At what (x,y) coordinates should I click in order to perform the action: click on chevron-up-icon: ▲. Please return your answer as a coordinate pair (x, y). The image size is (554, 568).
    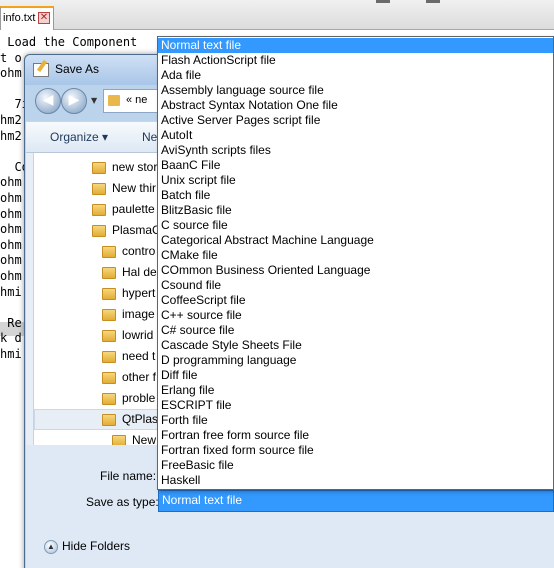
    Looking at the image, I should click on (51, 546).